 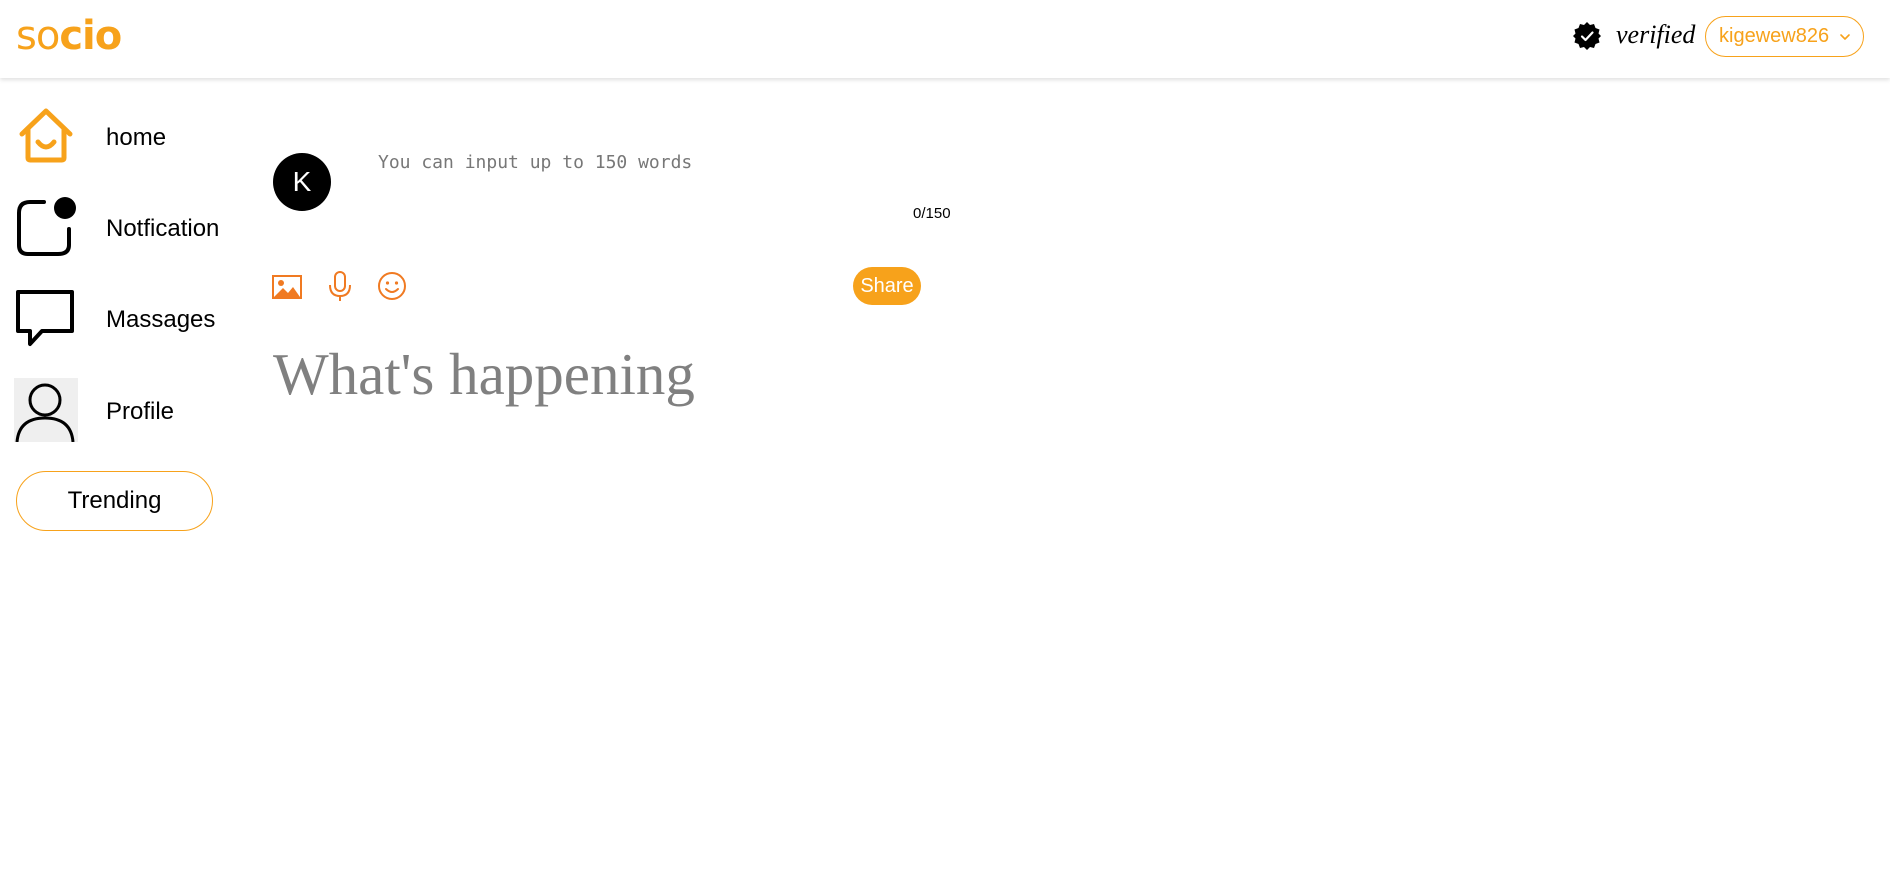 What do you see at coordinates (140, 411) in the screenshot?
I see `sidebar-item-label: Profile` at bounding box center [140, 411].